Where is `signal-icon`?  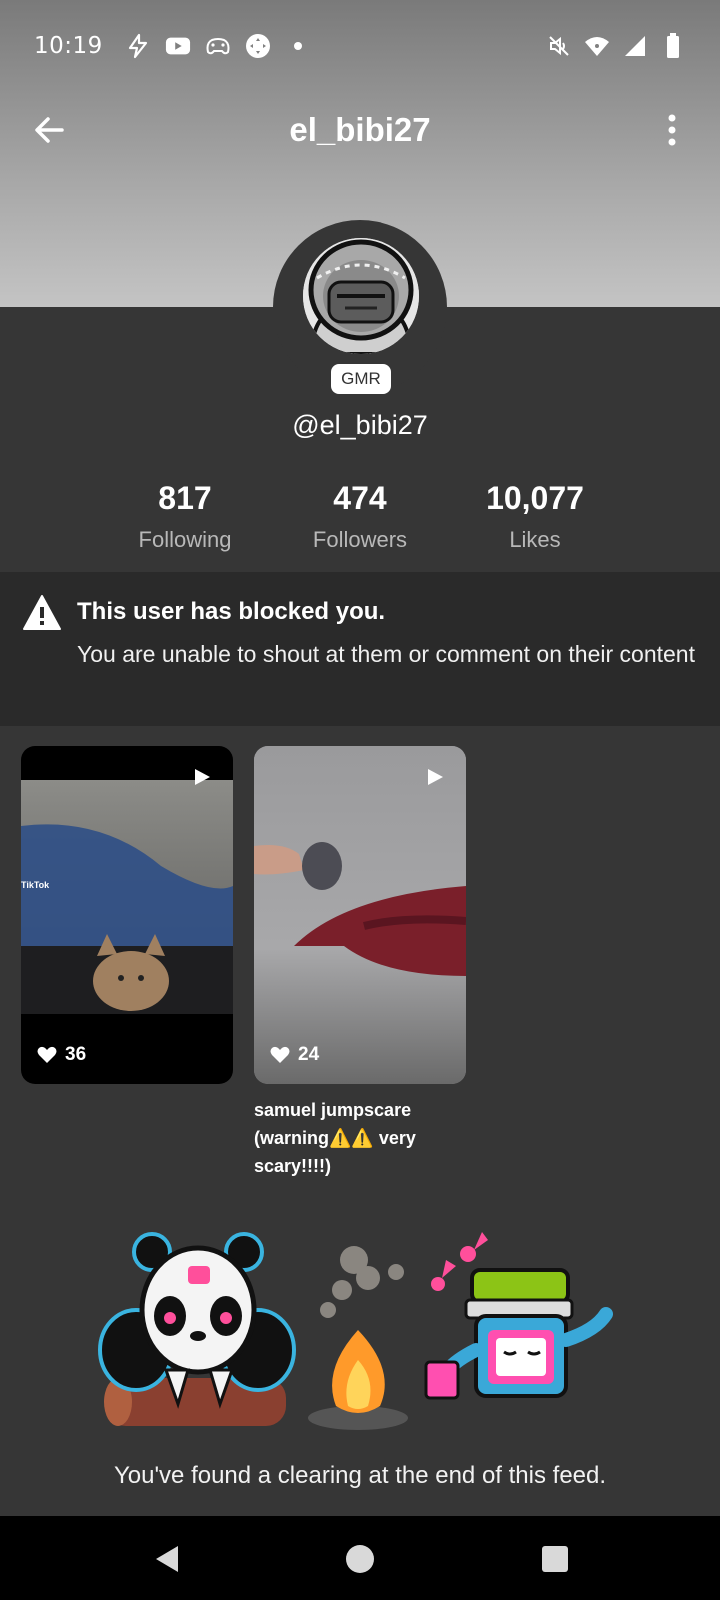
signal-icon is located at coordinates (635, 46).